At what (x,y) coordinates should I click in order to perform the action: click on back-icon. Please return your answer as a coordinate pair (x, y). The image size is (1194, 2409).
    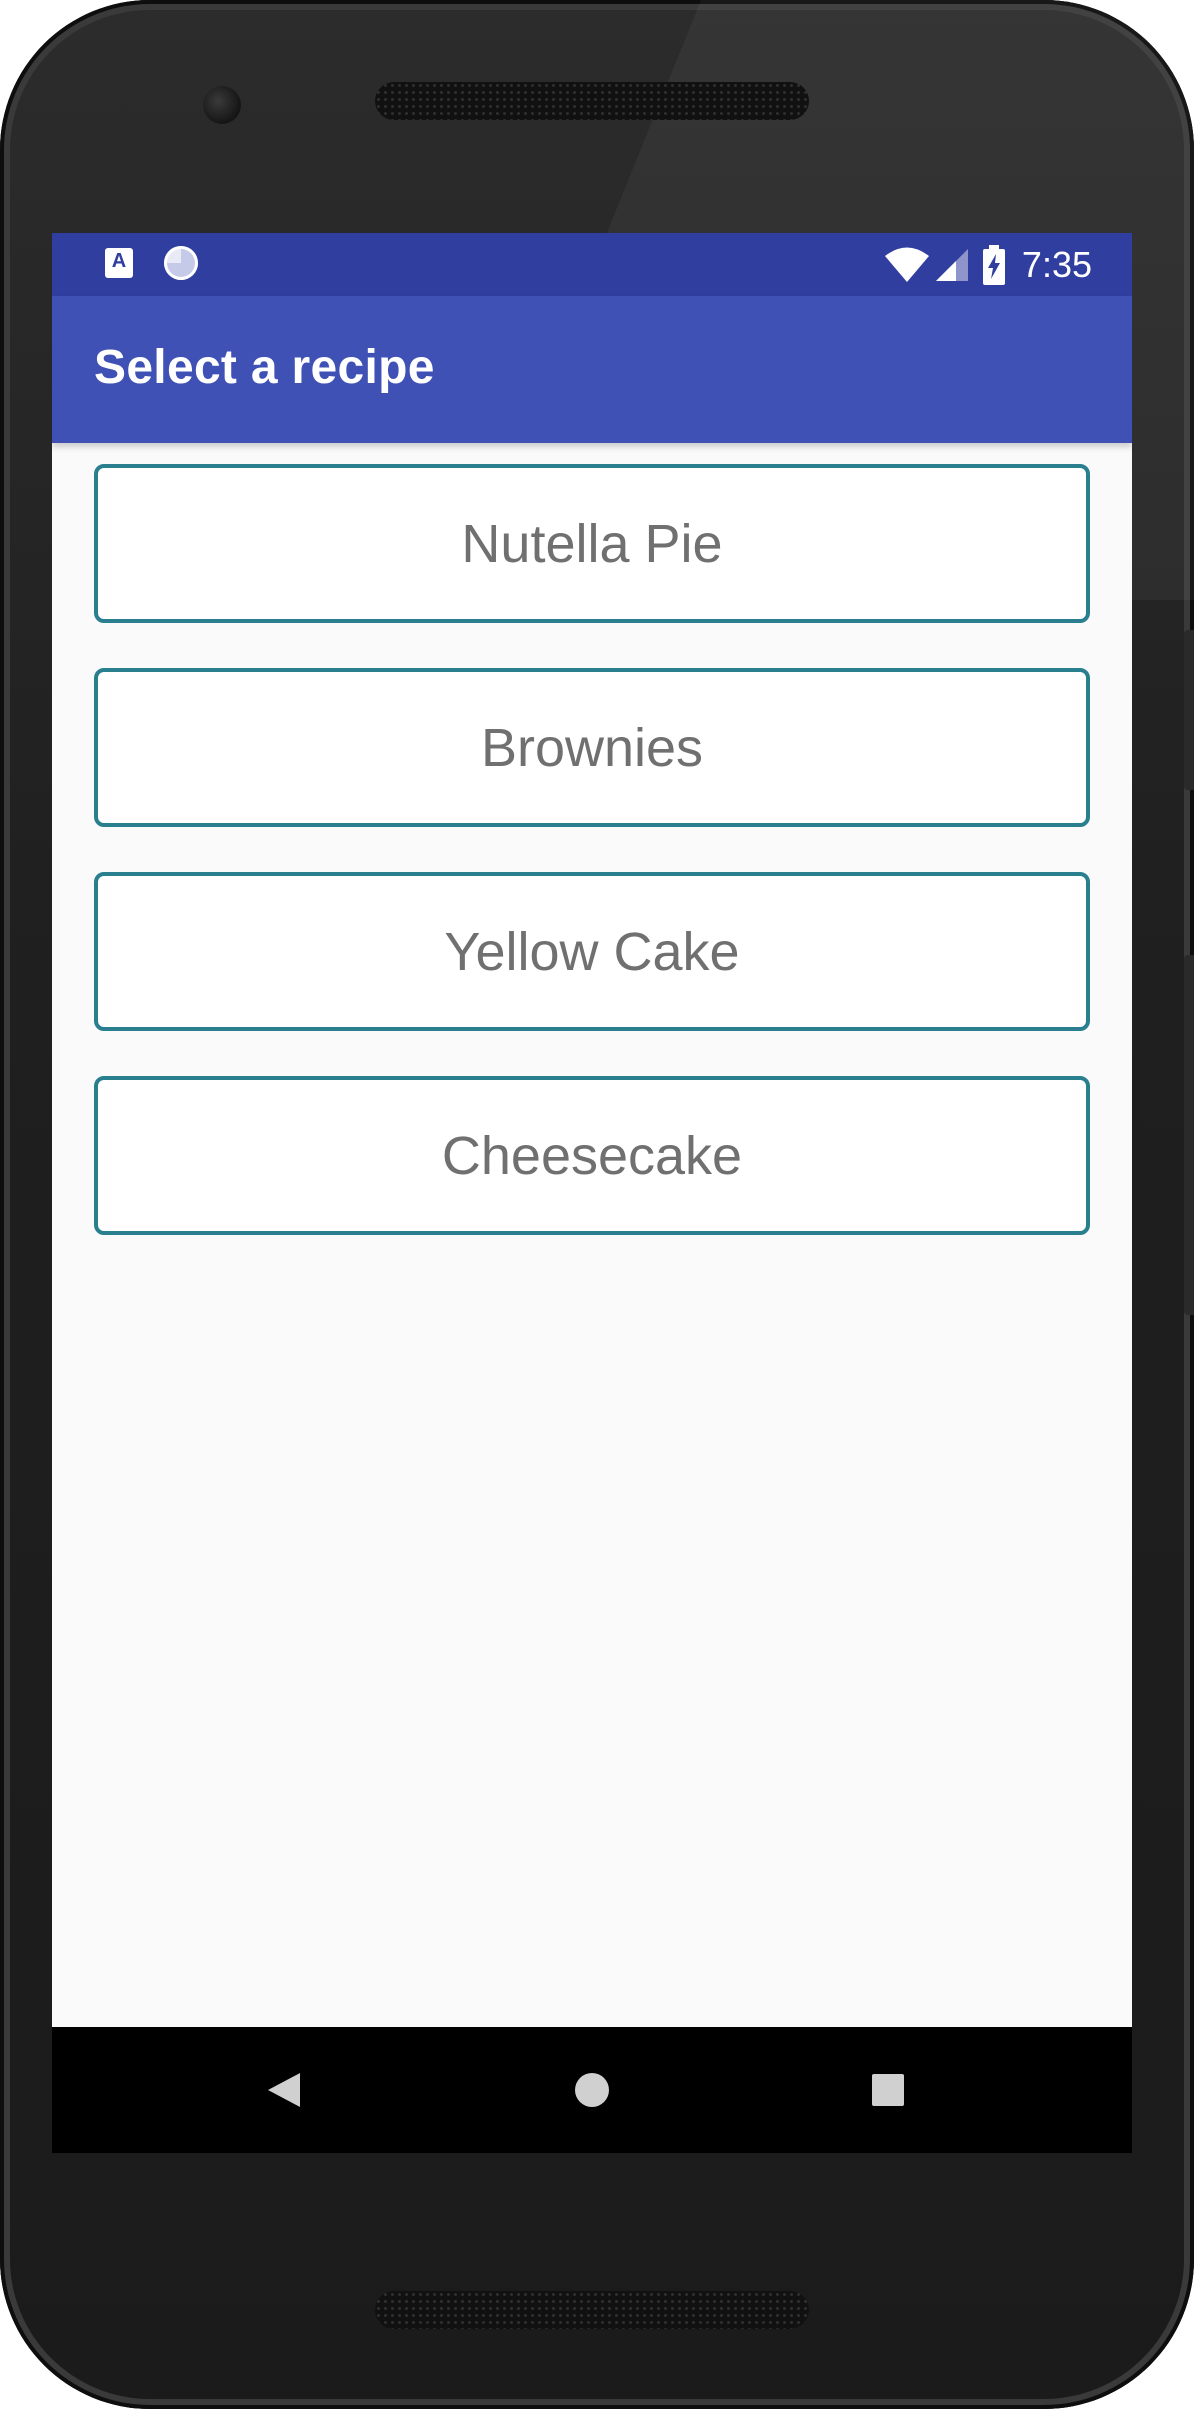
    Looking at the image, I should click on (284, 2090).